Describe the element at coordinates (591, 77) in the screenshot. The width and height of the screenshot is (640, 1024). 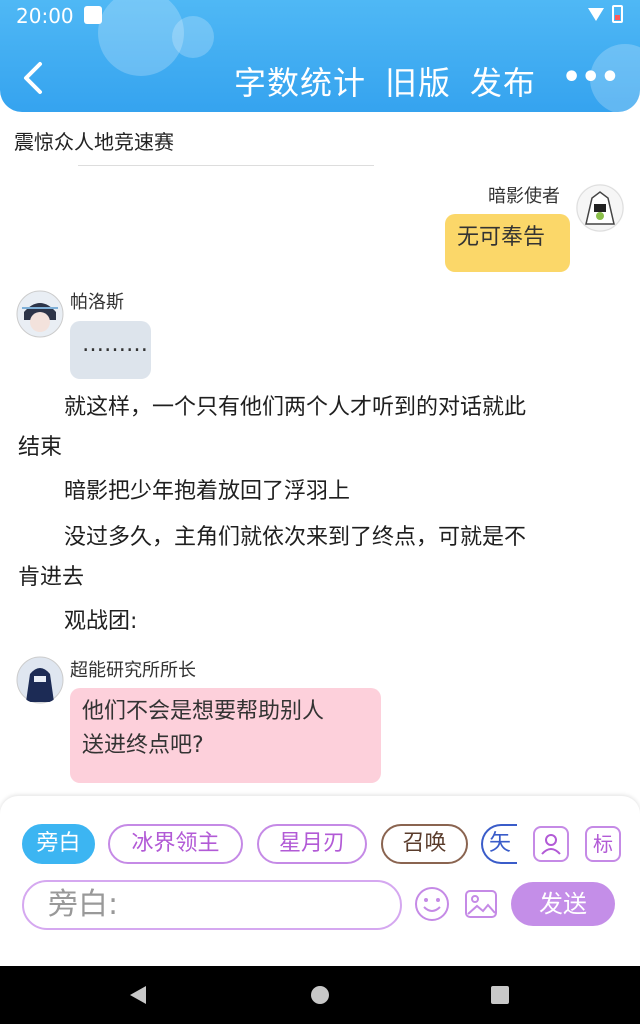
I see `more-options-icon: •••` at that location.